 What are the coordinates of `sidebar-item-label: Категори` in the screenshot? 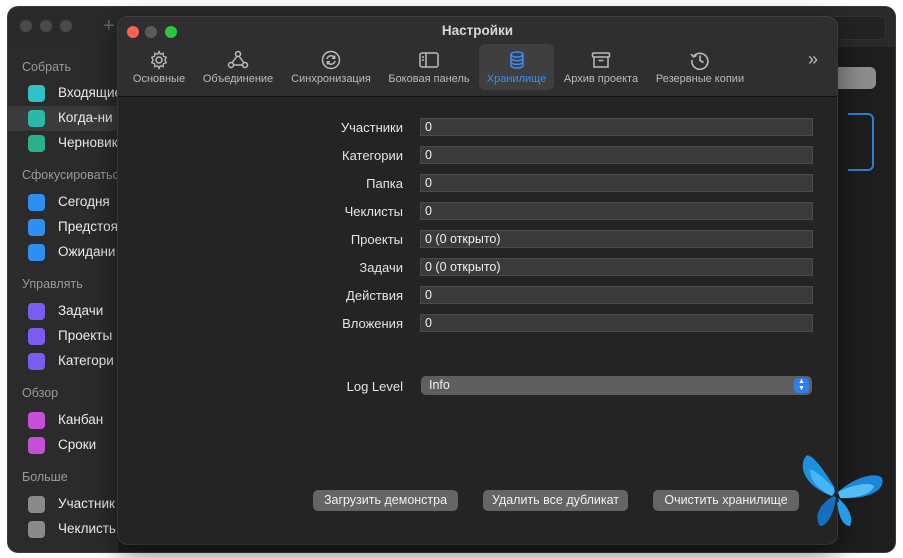 It's located at (86, 360).